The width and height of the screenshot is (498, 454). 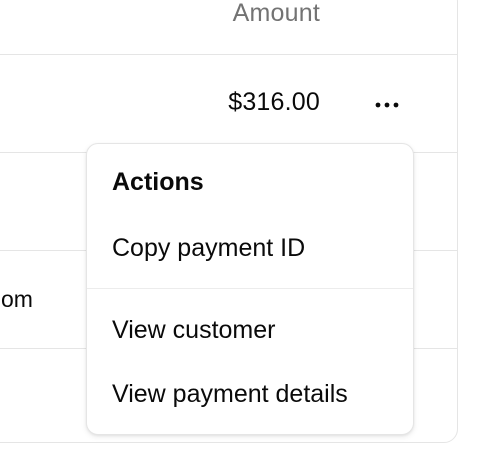 I want to click on menu-label: Actions, so click(x=158, y=182).